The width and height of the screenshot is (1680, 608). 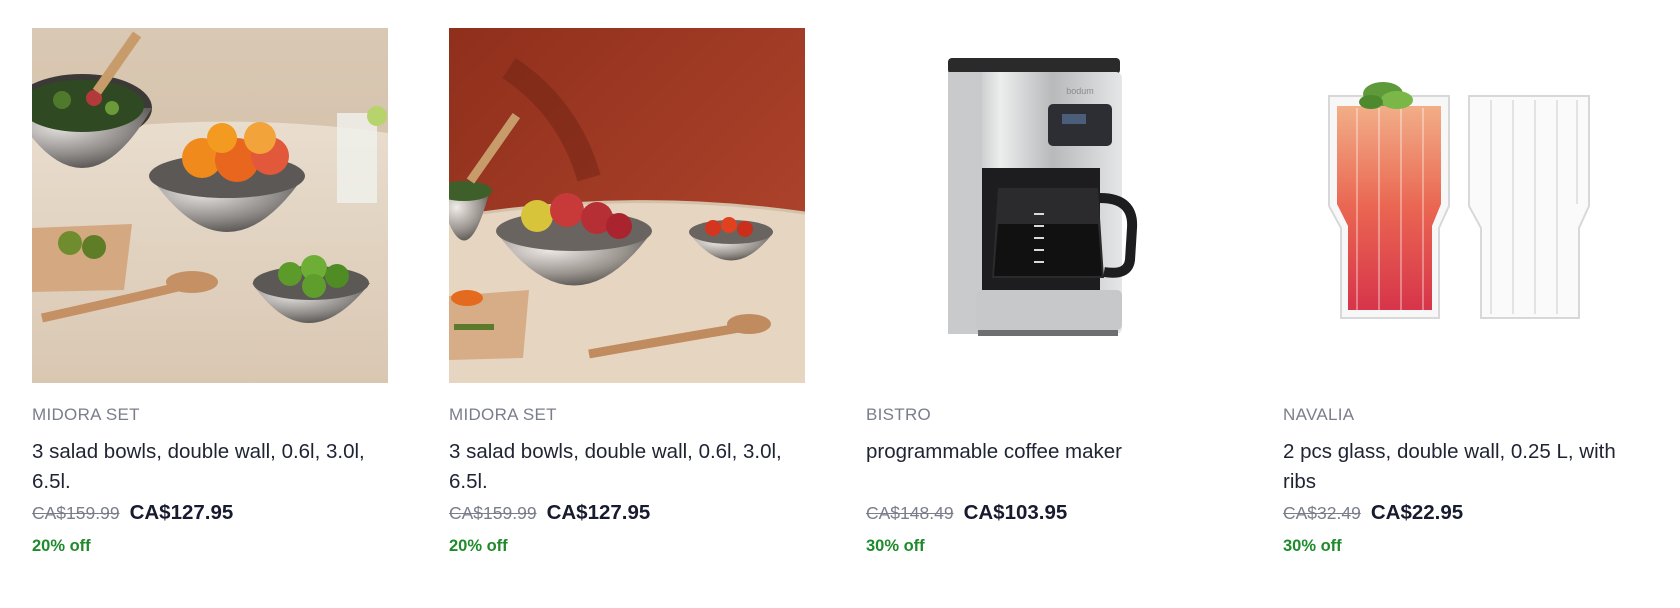 I want to click on double-wall-glasses-photo-icon, so click(x=1461, y=205).